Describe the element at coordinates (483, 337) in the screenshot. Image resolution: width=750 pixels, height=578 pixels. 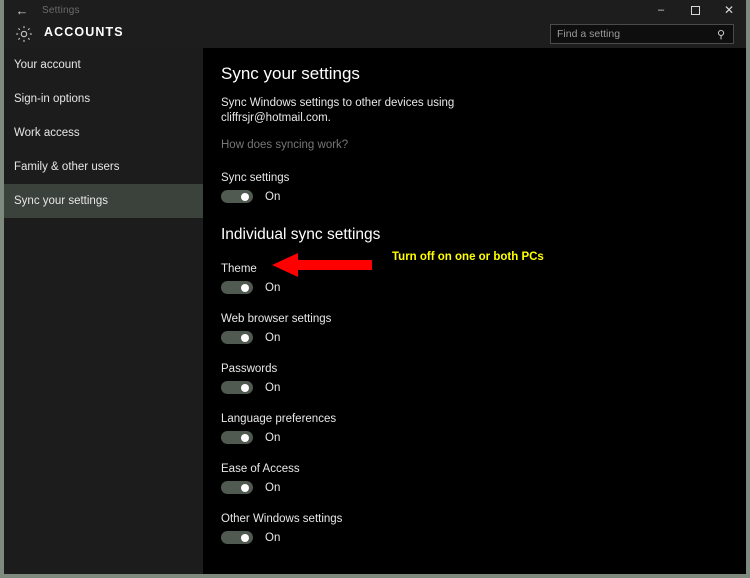
I see `toggle-row-web-browser-settings: On` at that location.